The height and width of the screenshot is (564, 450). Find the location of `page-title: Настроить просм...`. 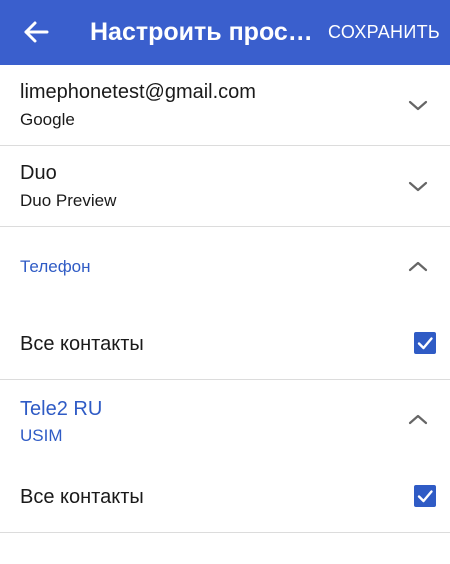

page-title: Настроить просм... is located at coordinates (204, 32).